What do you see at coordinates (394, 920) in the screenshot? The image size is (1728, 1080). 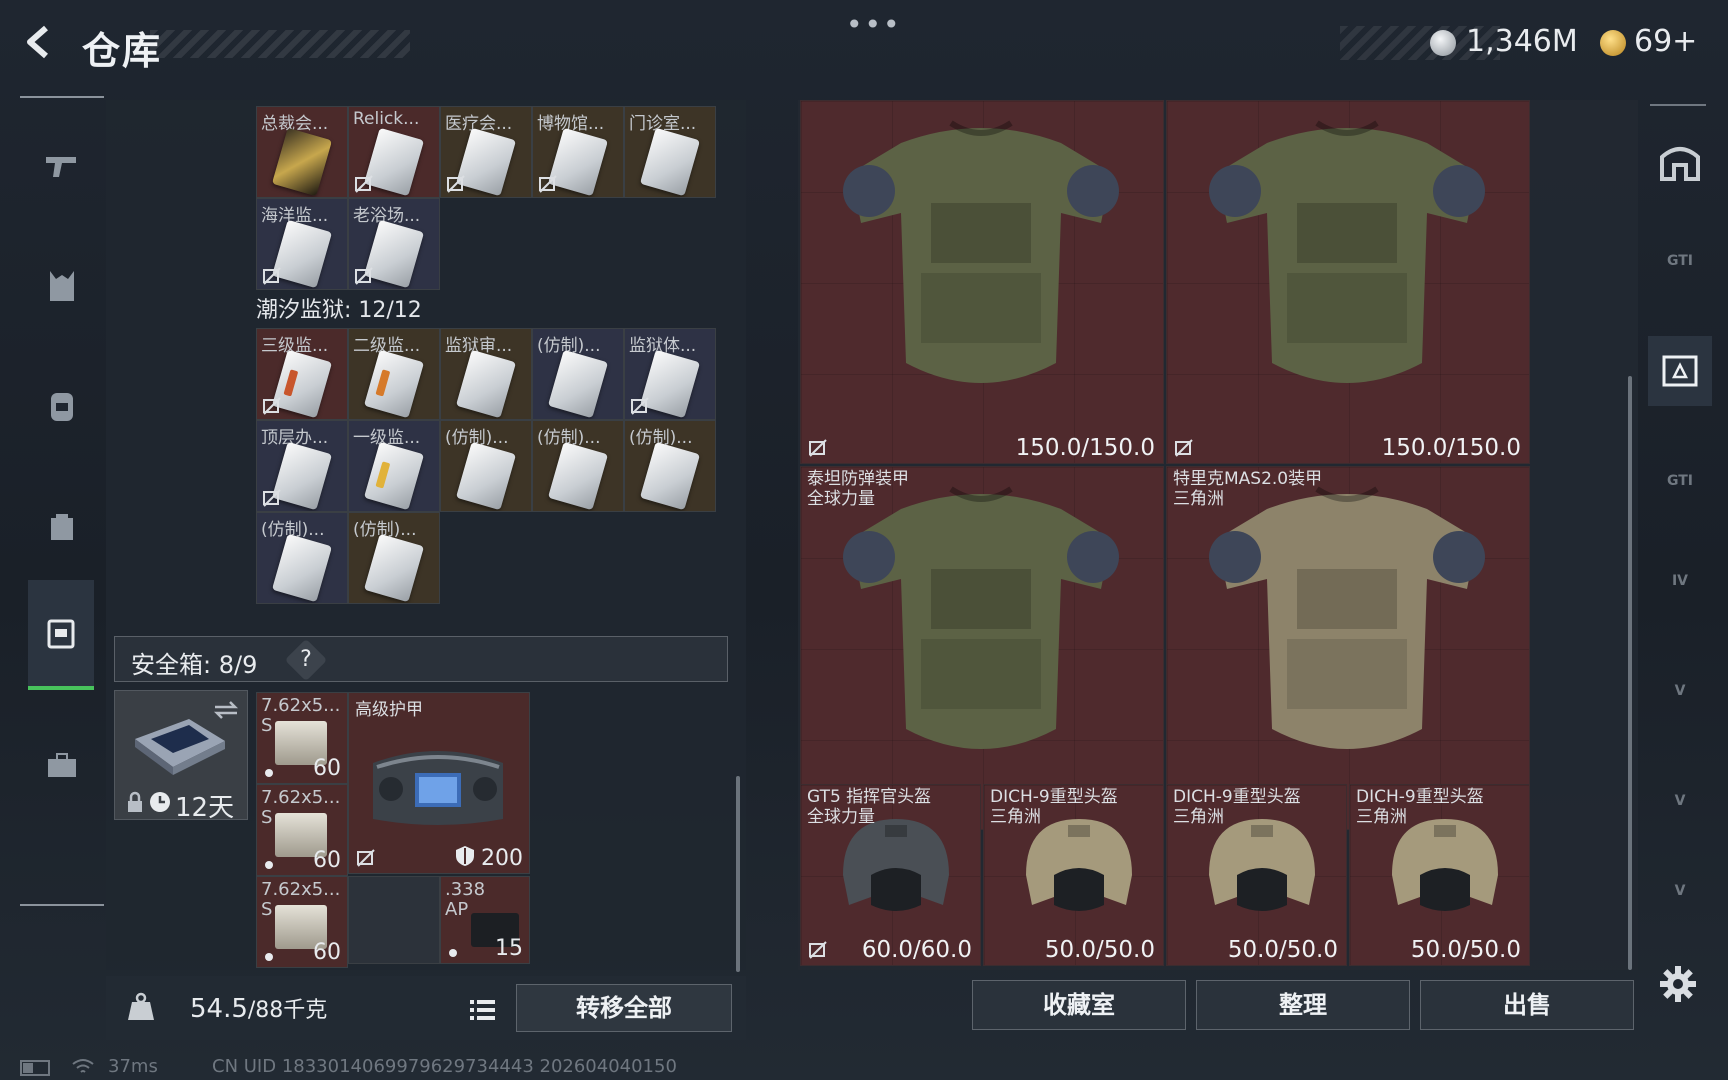 I see `empty-slot` at bounding box center [394, 920].